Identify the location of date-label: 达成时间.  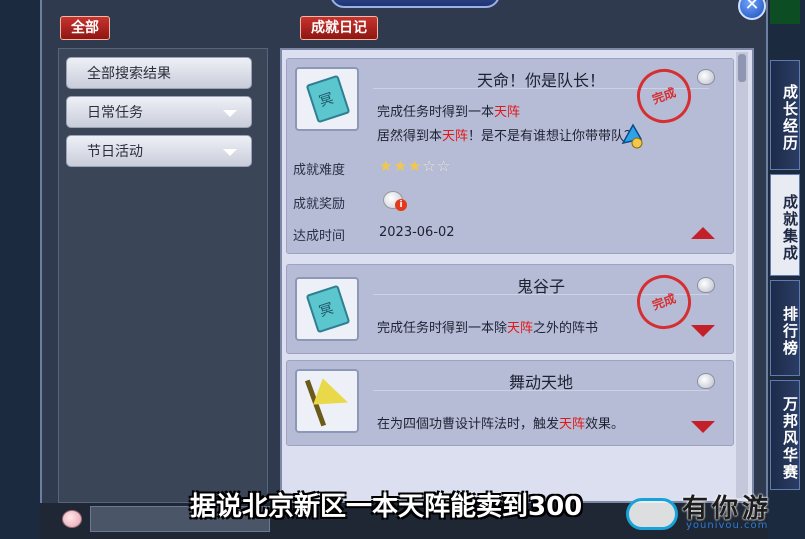
(319, 236).